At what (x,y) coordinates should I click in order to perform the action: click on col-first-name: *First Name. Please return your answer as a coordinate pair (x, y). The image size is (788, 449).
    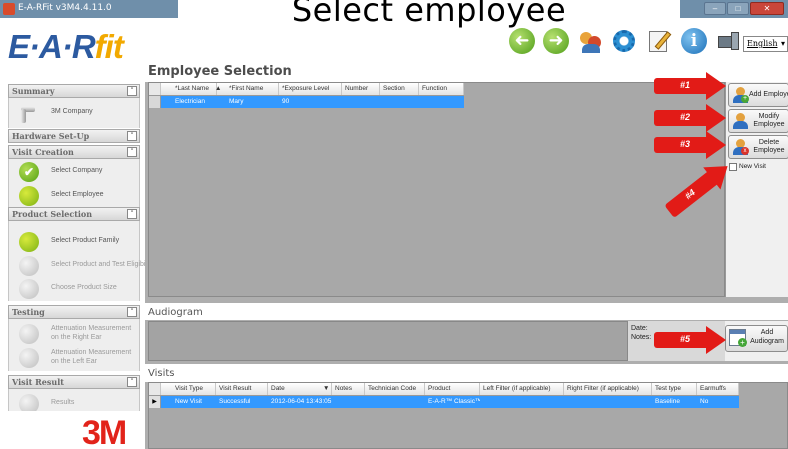
    Looking at the image, I should click on (252, 89).